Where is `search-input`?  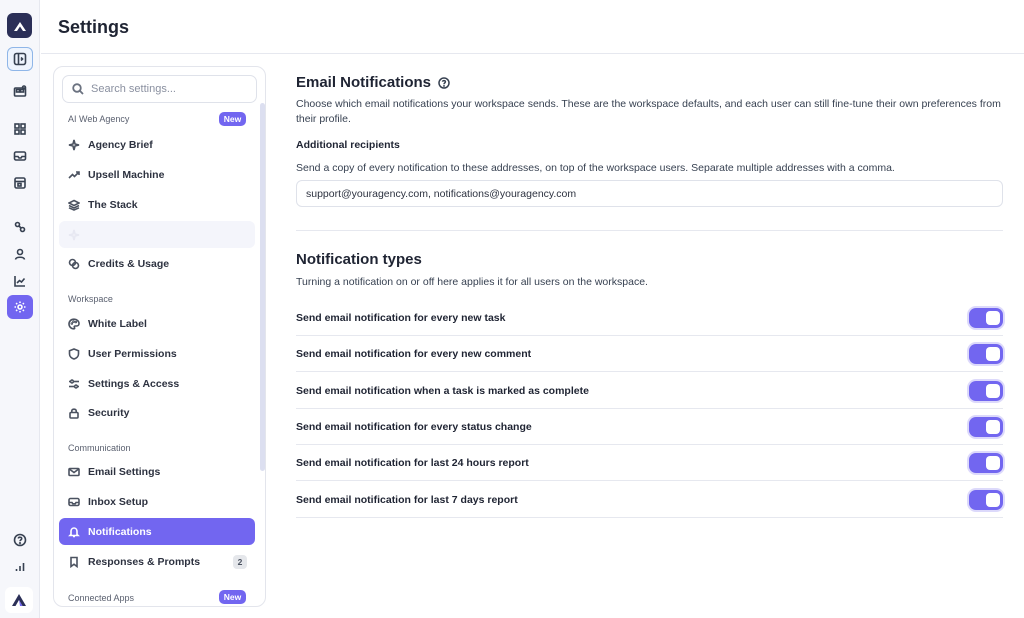
search-input is located at coordinates (171, 89).